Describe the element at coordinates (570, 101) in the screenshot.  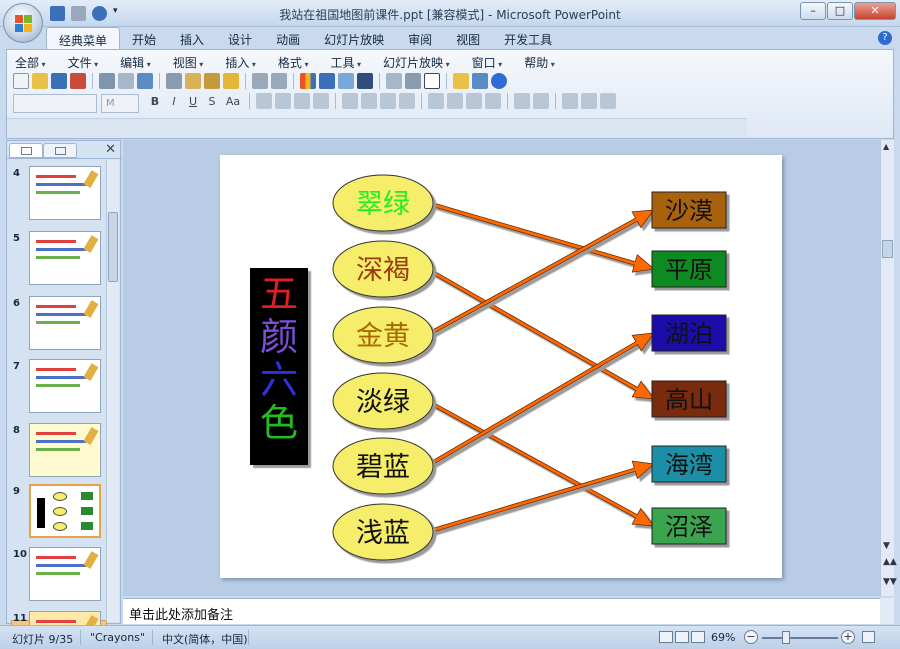
I see `shape-fill-icon` at that location.